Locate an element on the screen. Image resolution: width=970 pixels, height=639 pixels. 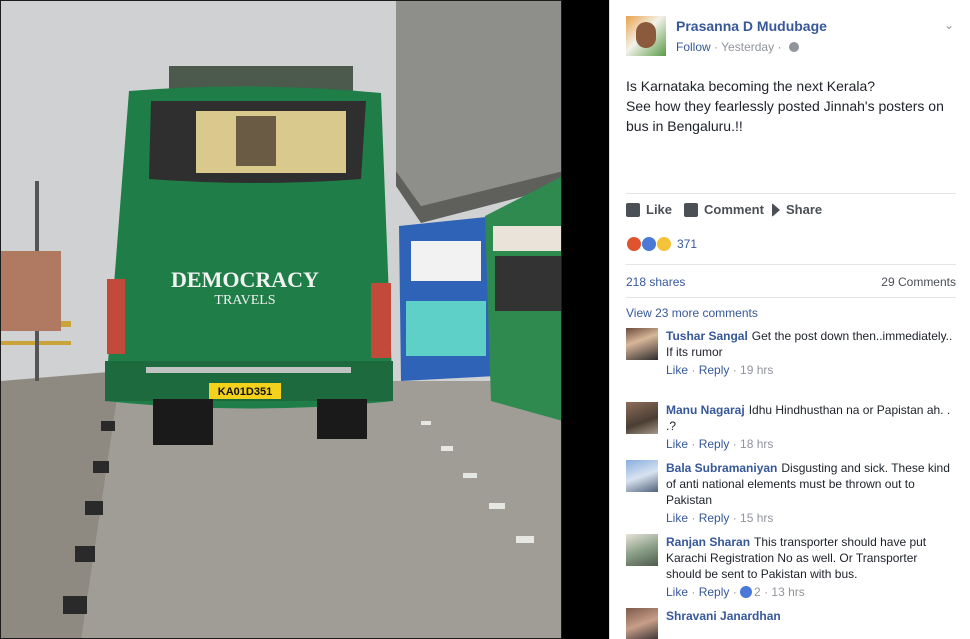
reaction-count: 371 is located at coordinates (687, 244).